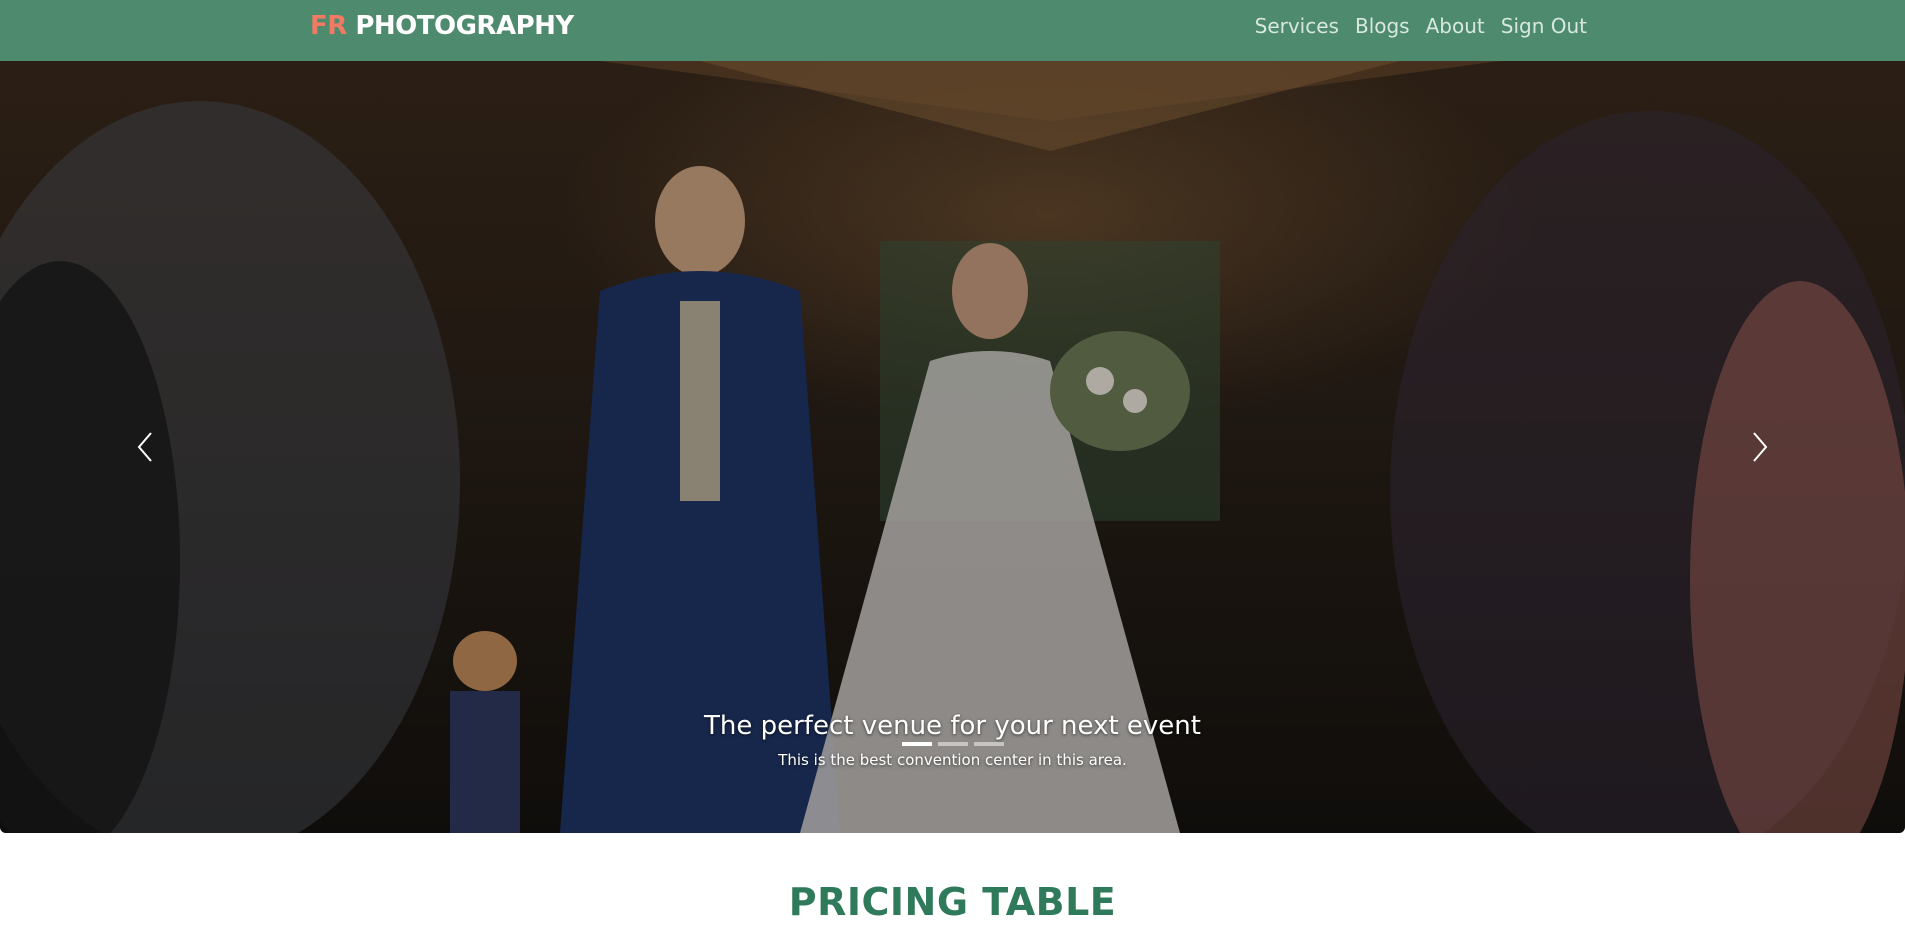  What do you see at coordinates (952, 902) in the screenshot?
I see `pricing-title: PRICING TABLE` at bounding box center [952, 902].